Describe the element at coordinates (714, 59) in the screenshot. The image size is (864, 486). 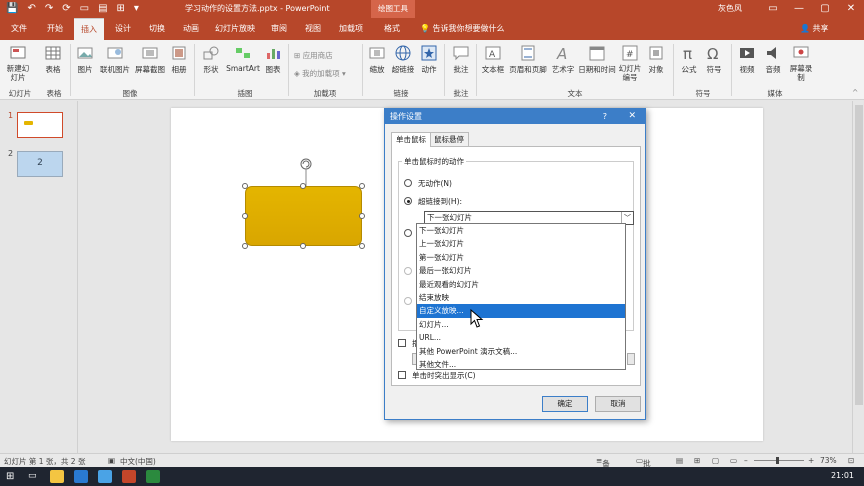
I see `symbol-button: Ω 符号` at that location.